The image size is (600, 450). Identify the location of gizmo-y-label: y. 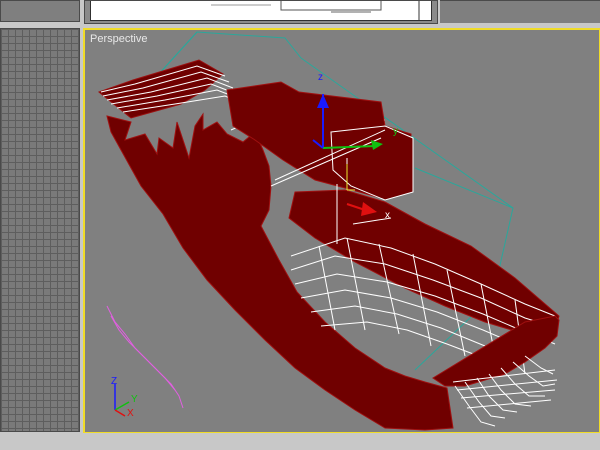
(395, 131).